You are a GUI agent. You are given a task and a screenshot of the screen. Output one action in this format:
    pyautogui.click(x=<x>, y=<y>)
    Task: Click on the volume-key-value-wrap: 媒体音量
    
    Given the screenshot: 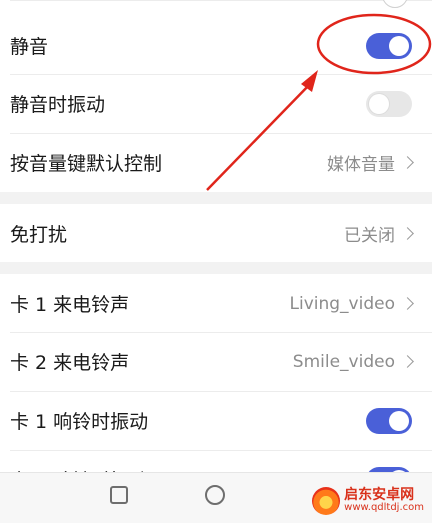 What is the action you would take?
    pyautogui.click(x=370, y=162)
    